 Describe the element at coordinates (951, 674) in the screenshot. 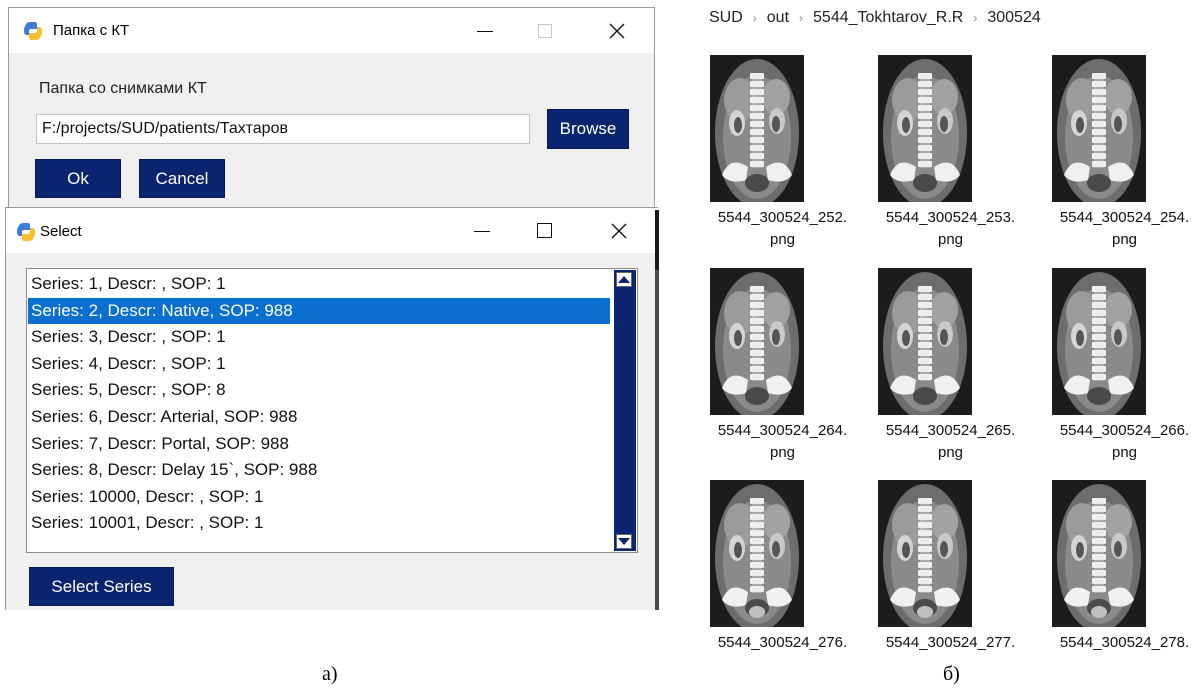

I see `caption-b: б)` at that location.